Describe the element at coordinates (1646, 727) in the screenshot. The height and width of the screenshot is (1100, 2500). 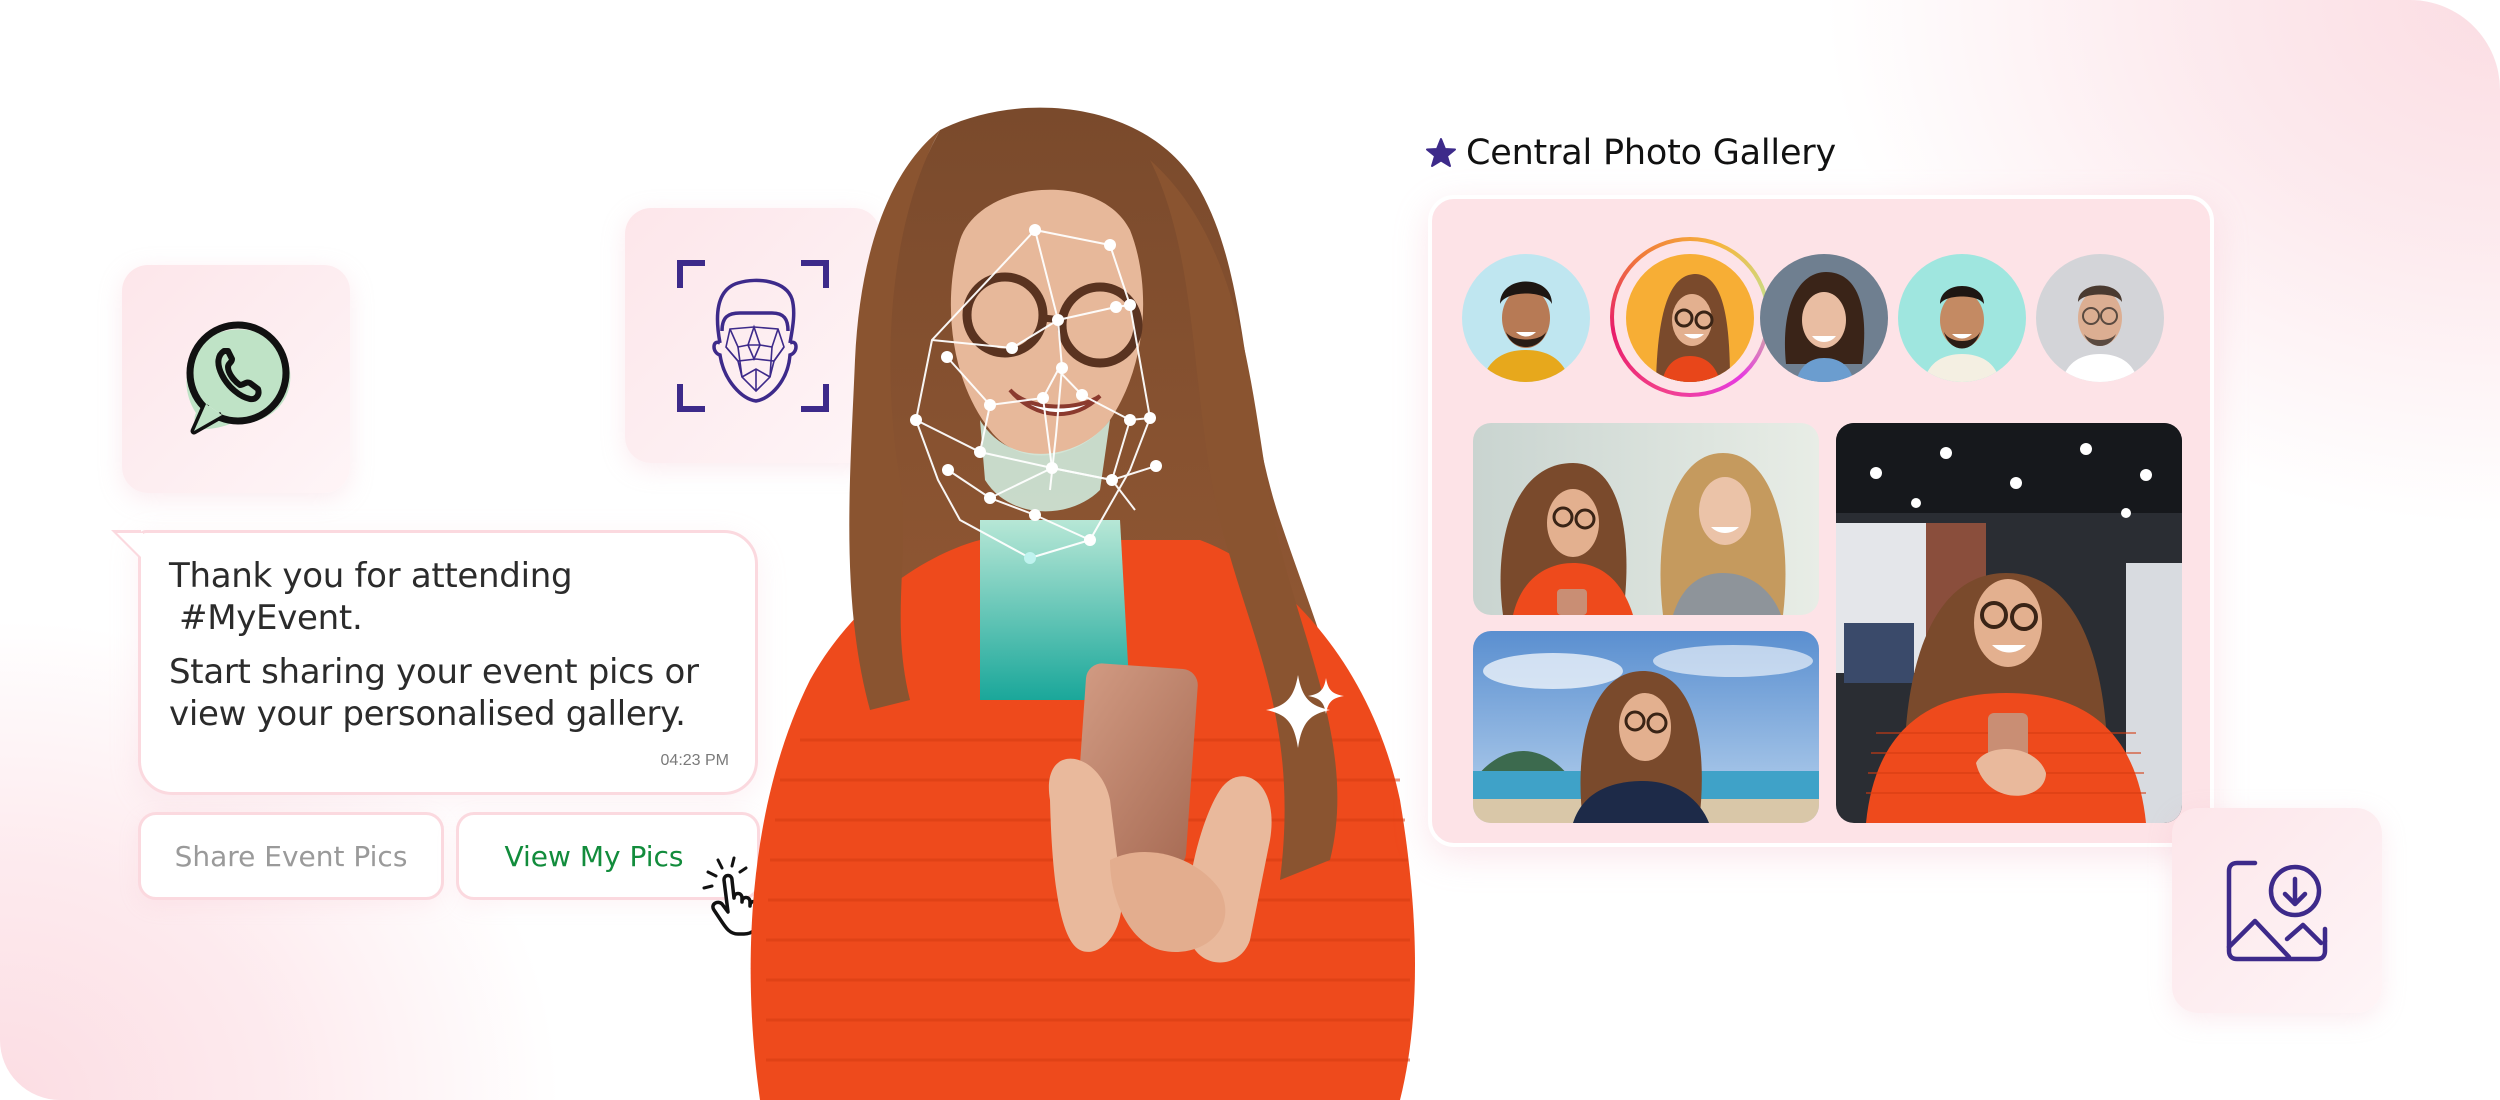
I see `gallery-photo-beach` at that location.